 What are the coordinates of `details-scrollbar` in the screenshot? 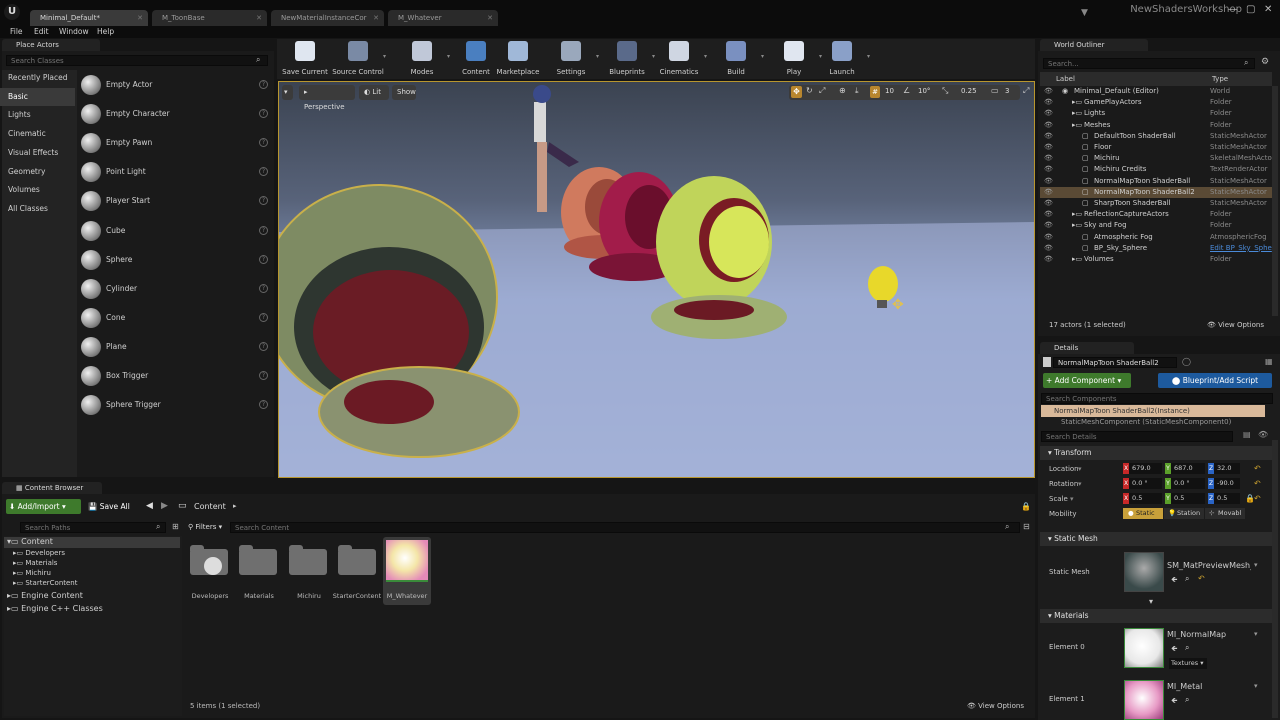 It's located at (1275, 579).